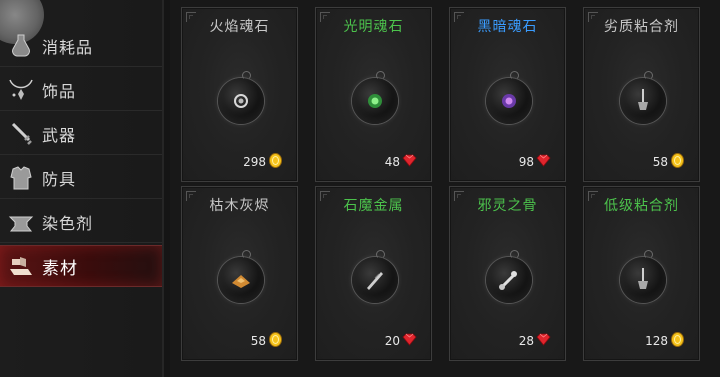  What do you see at coordinates (509, 97) in the screenshot?
I see `dark-soulstone-icon` at bounding box center [509, 97].